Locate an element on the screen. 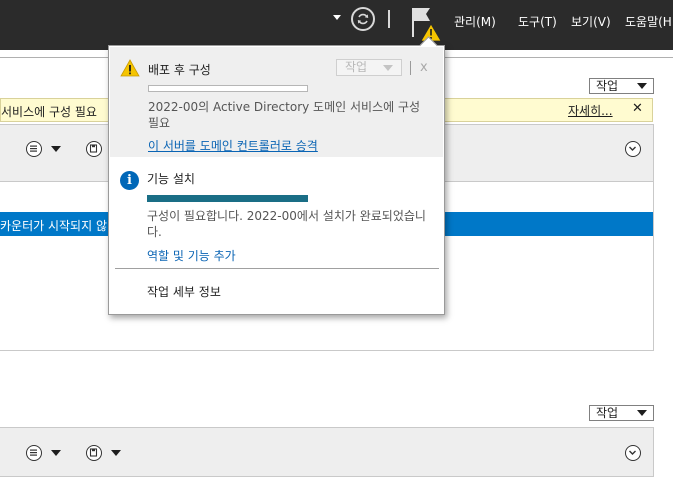  section-message: 구성이 필요합니다. 2022-00에서 설치가 완료되었습니다. is located at coordinates (286, 224).